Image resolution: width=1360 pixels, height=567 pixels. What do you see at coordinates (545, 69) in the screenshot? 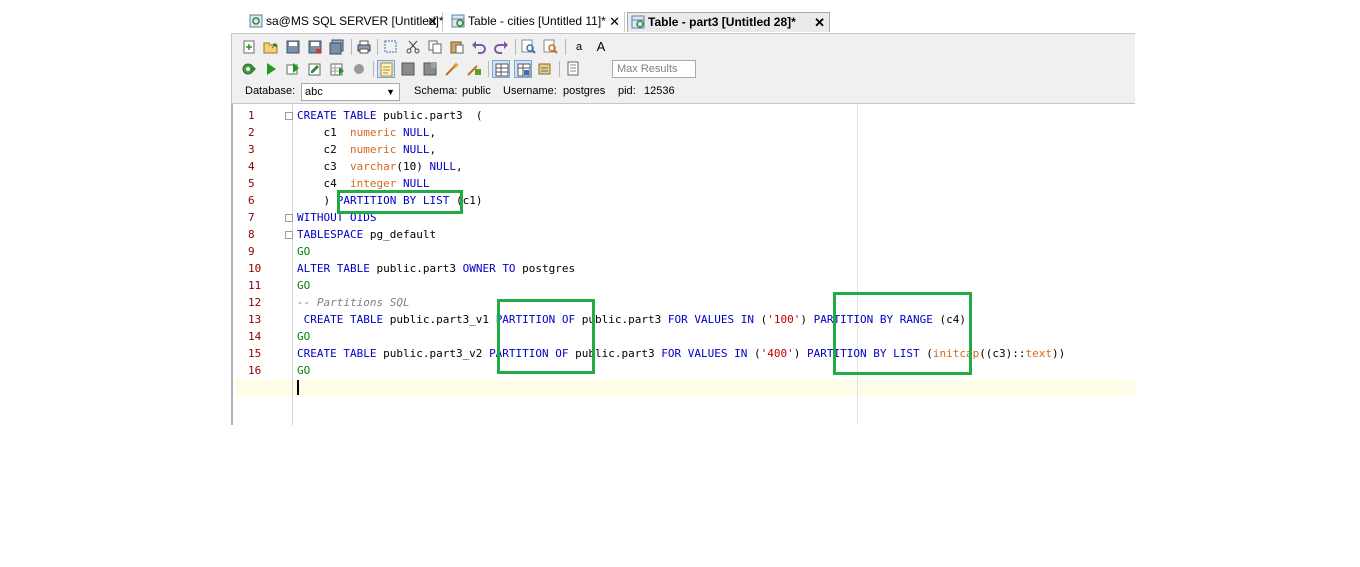
I see `export-button` at bounding box center [545, 69].